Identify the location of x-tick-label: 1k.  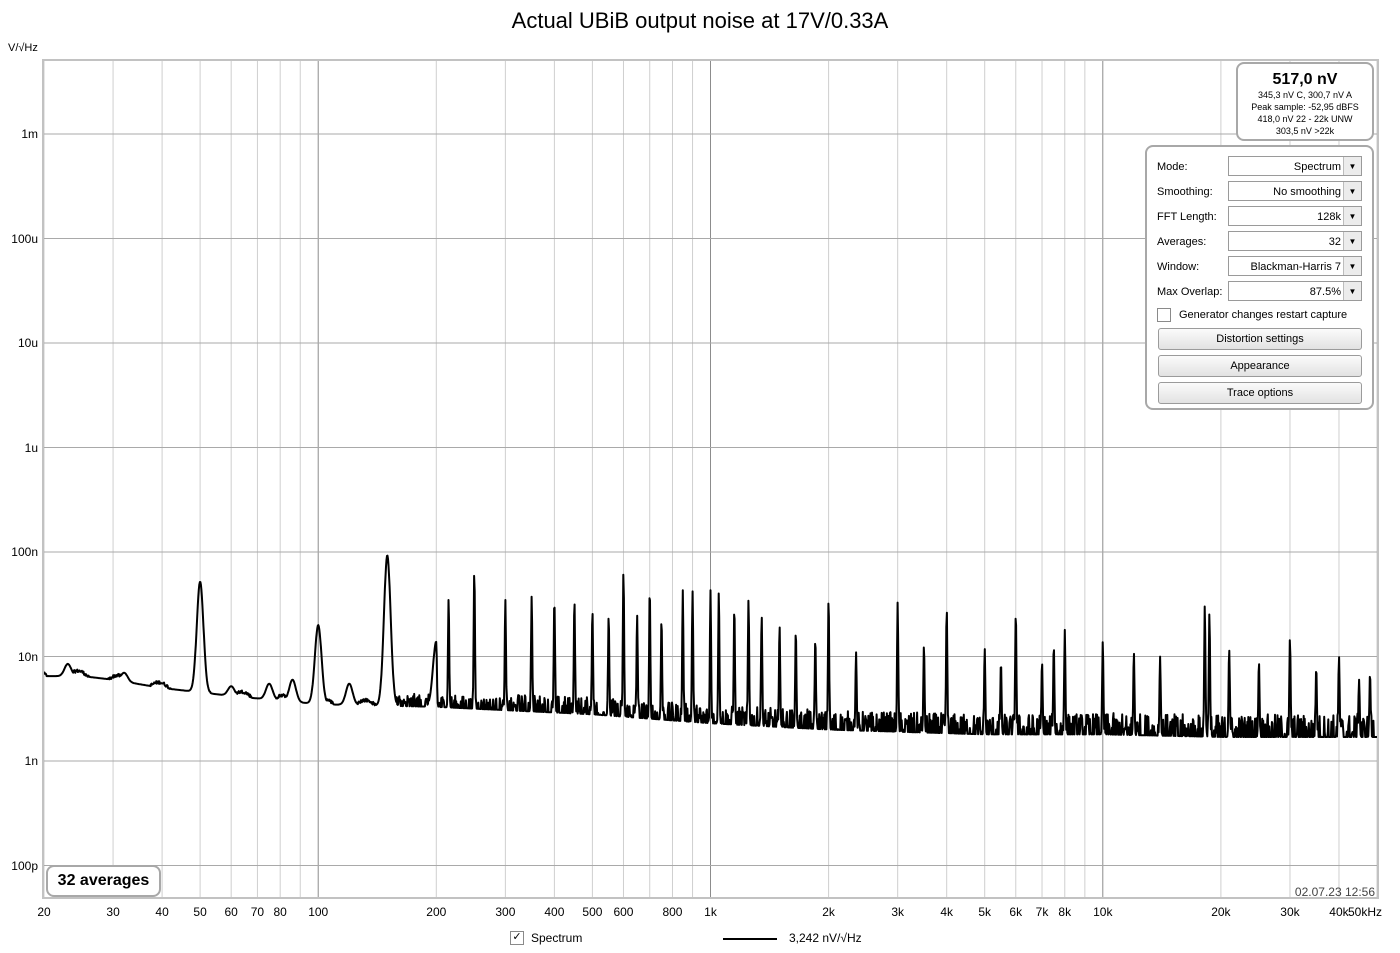
(710, 912).